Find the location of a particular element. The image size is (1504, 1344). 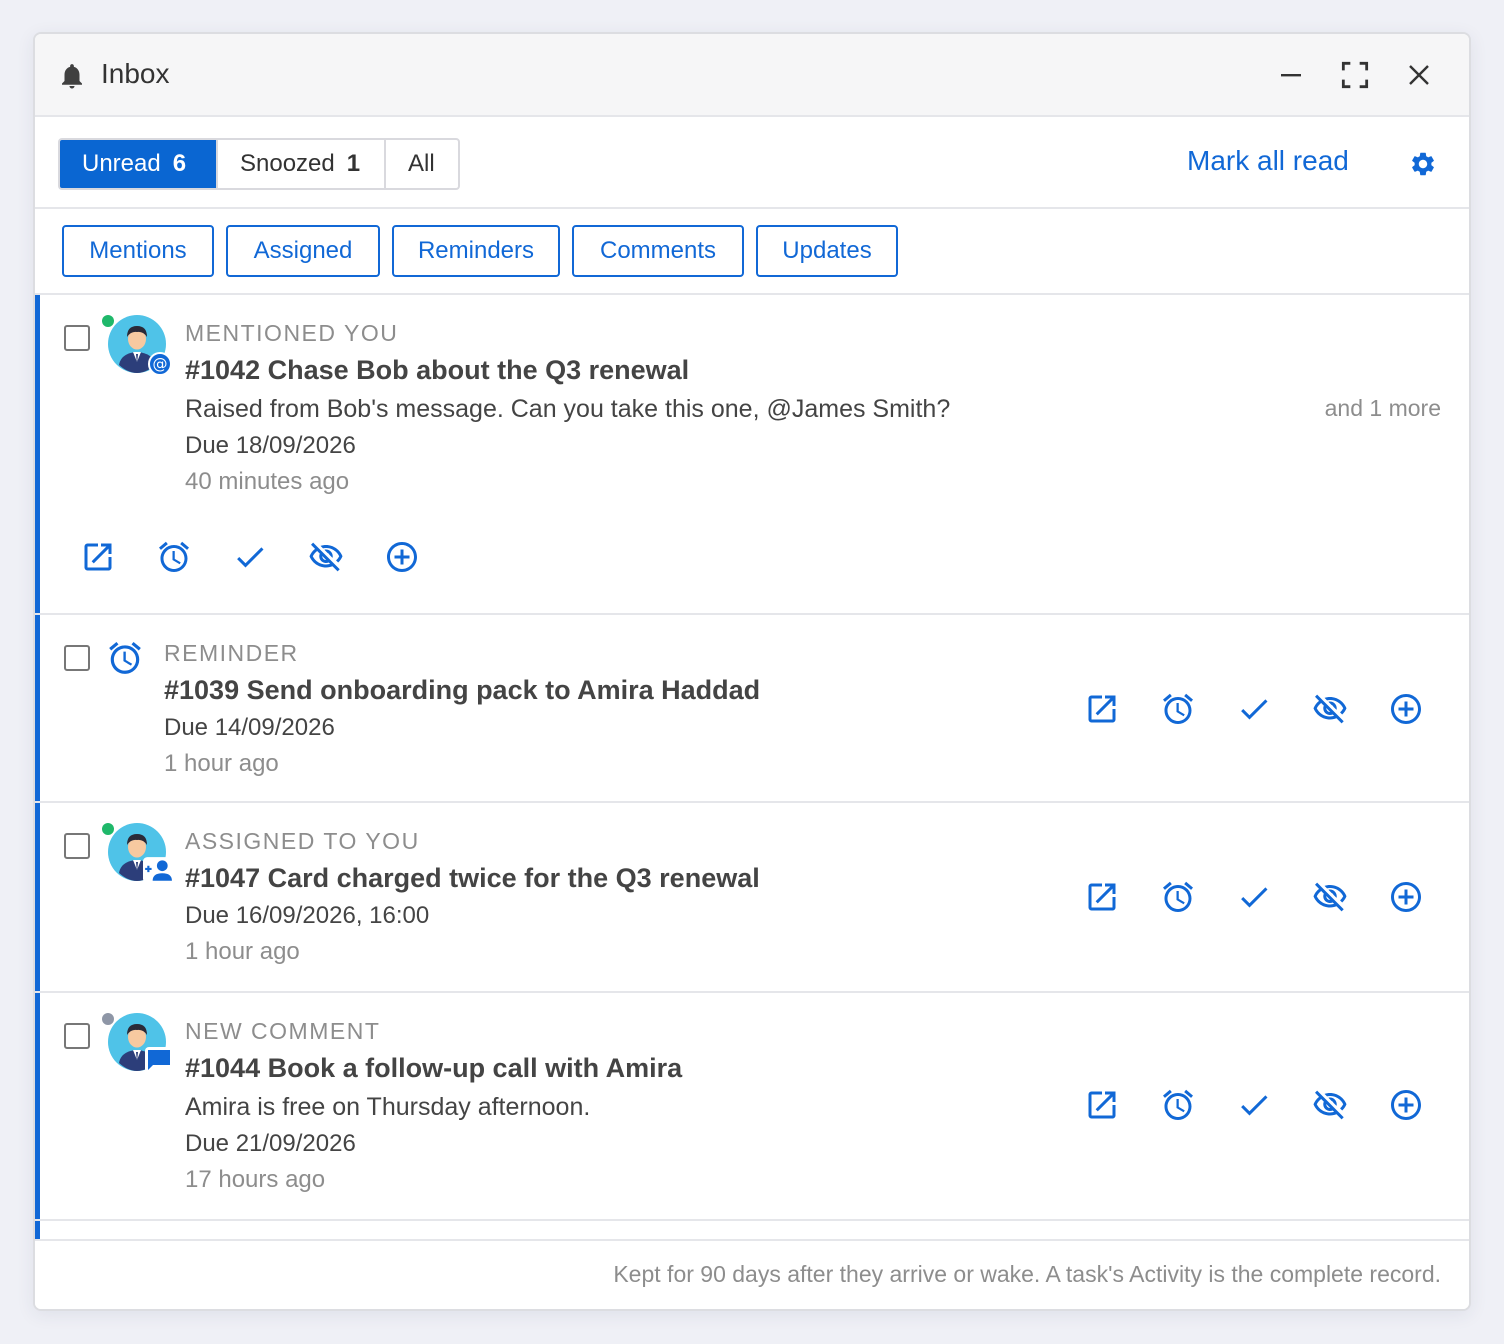

minimize-button is located at coordinates (1291, 75).